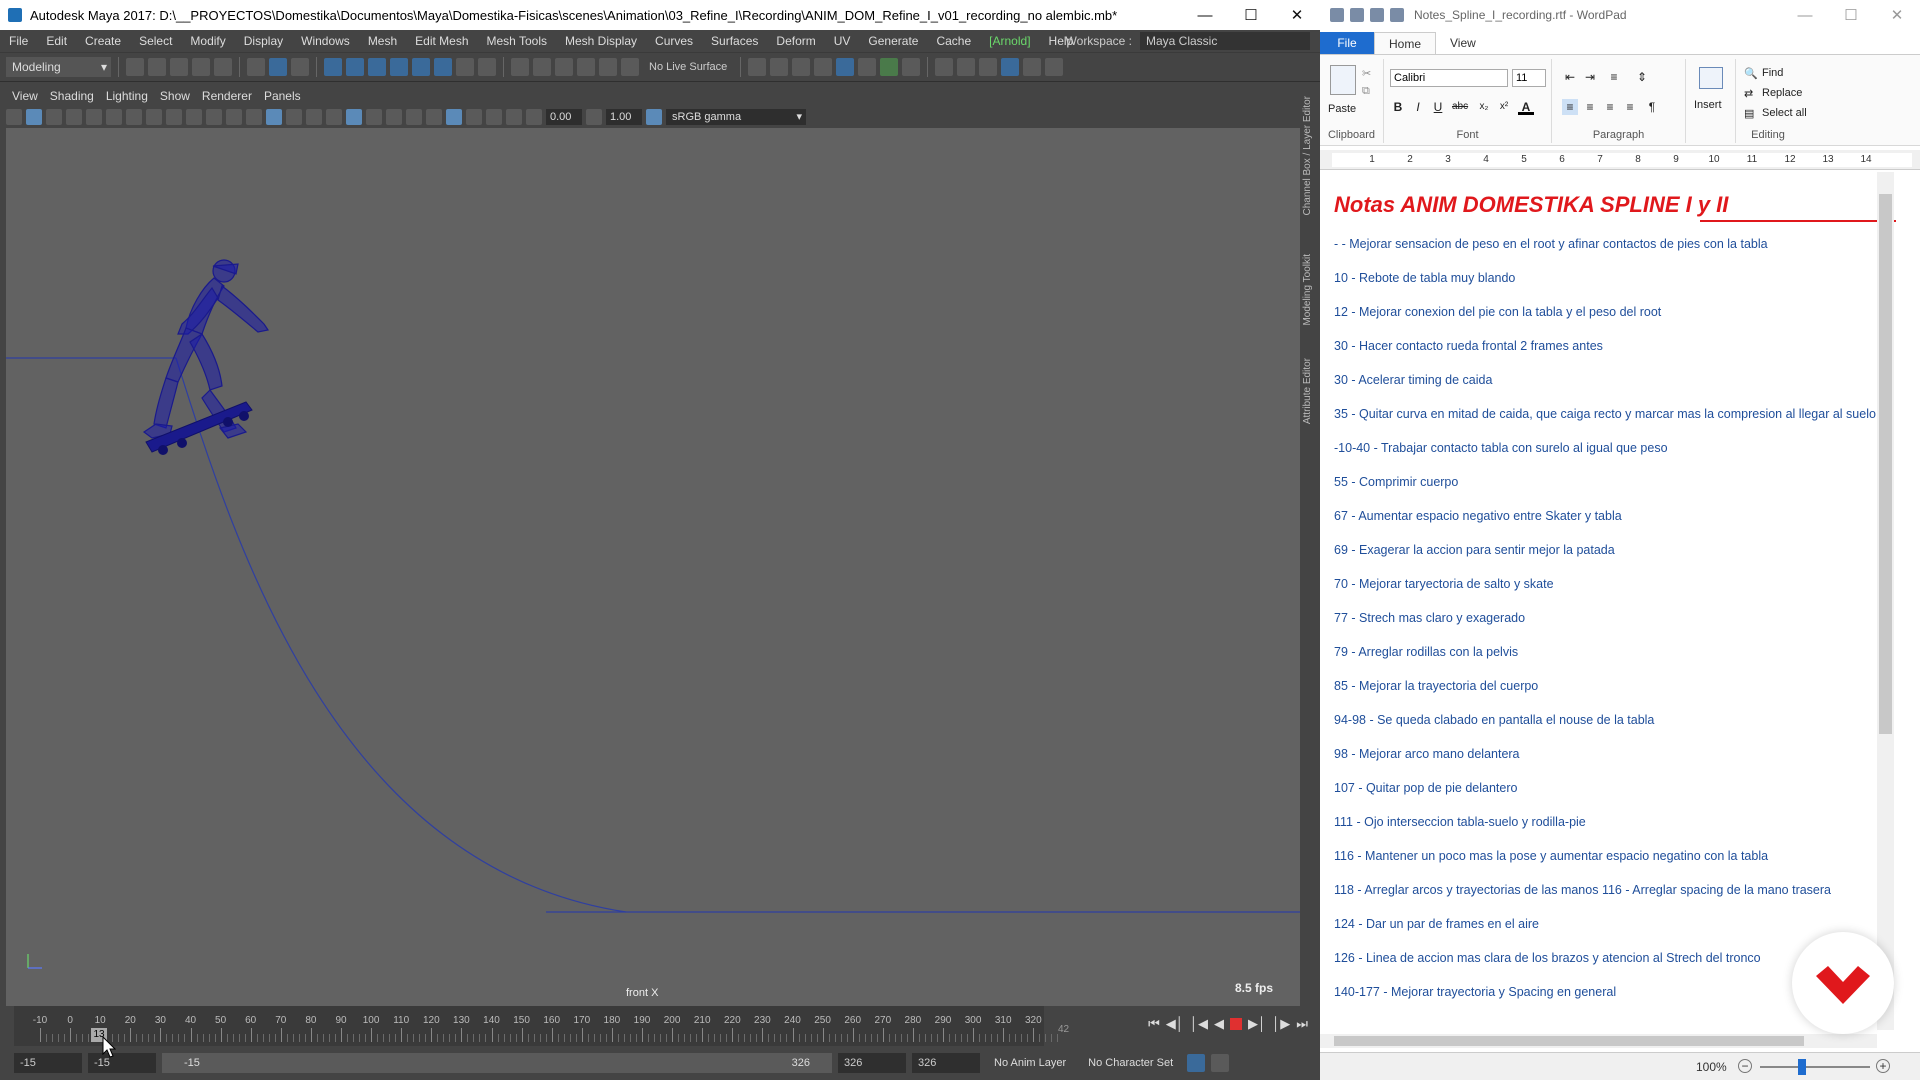 The image size is (1920, 1080). I want to click on camera-attributes-icon, so click(34, 117).